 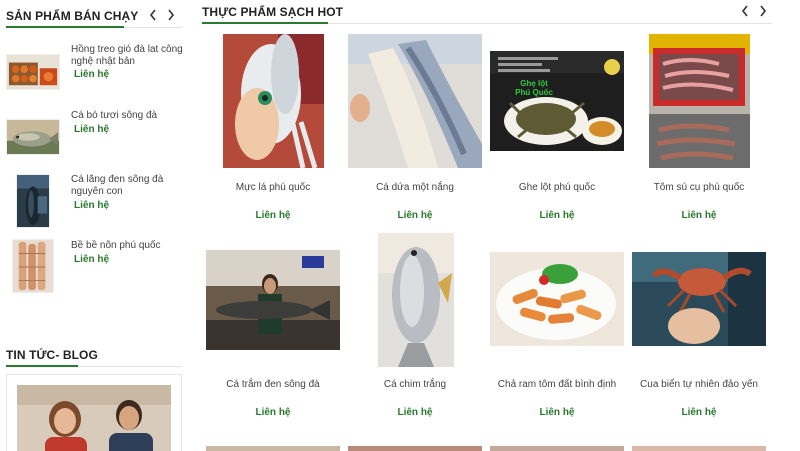 What do you see at coordinates (487, 12) in the screenshot?
I see `hot-products-header: THỰC PHẨM SẠCH HOT` at bounding box center [487, 12].